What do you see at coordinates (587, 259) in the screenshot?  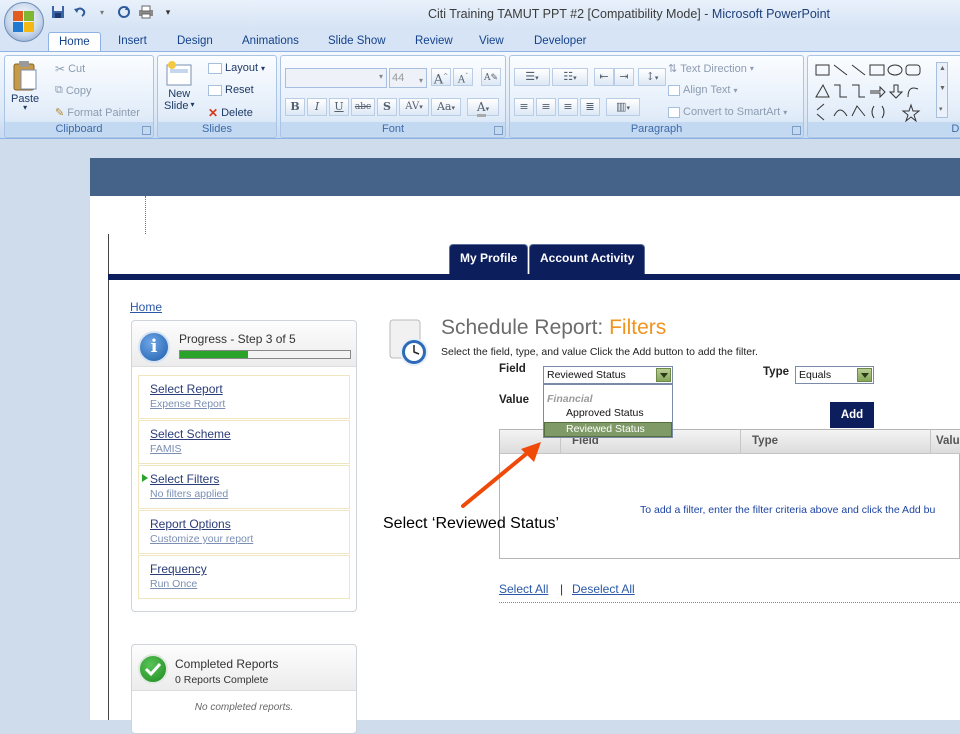 I see `tab-account-activity: Account Activity` at bounding box center [587, 259].